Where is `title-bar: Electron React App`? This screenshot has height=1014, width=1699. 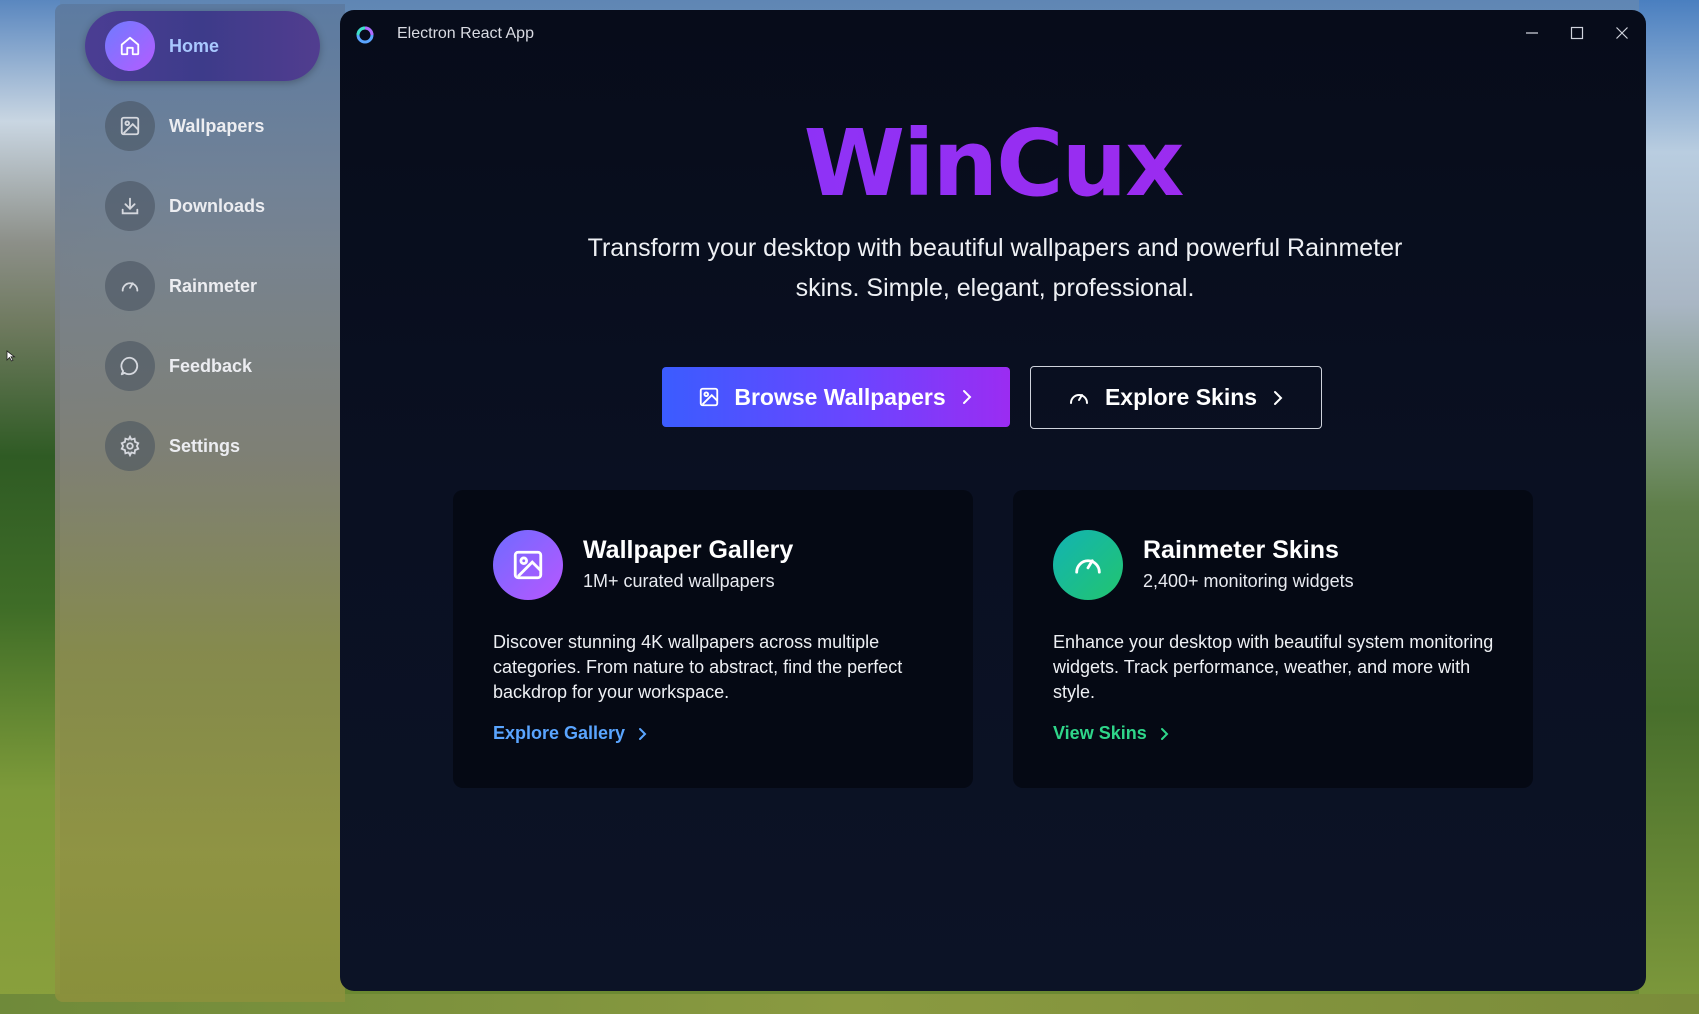
title-bar: Electron React App is located at coordinates (993, 34).